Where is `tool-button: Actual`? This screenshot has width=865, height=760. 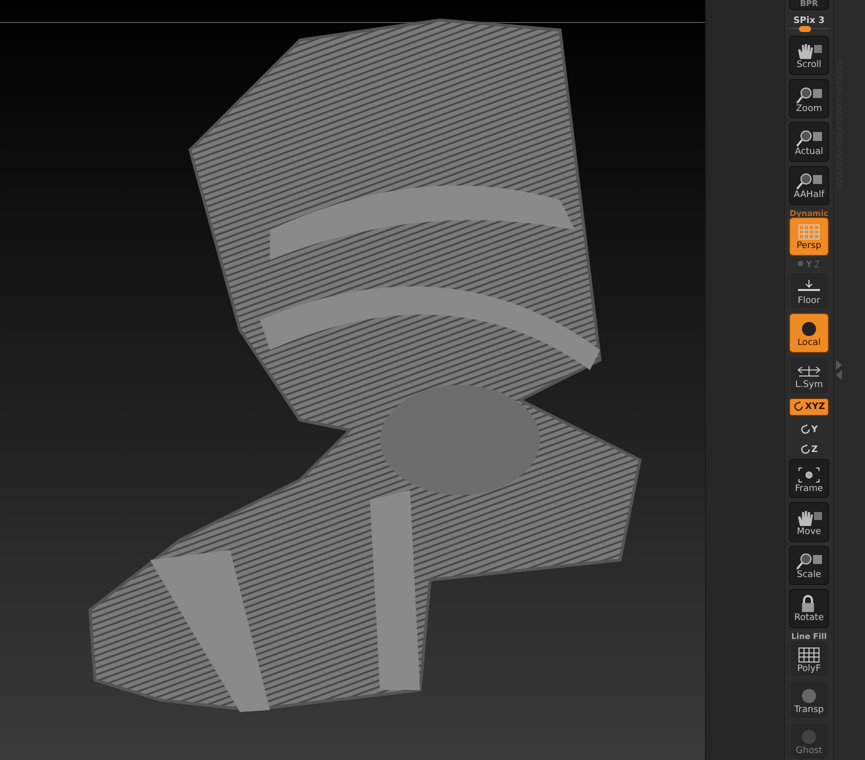
tool-button: Actual is located at coordinates (809, 142).